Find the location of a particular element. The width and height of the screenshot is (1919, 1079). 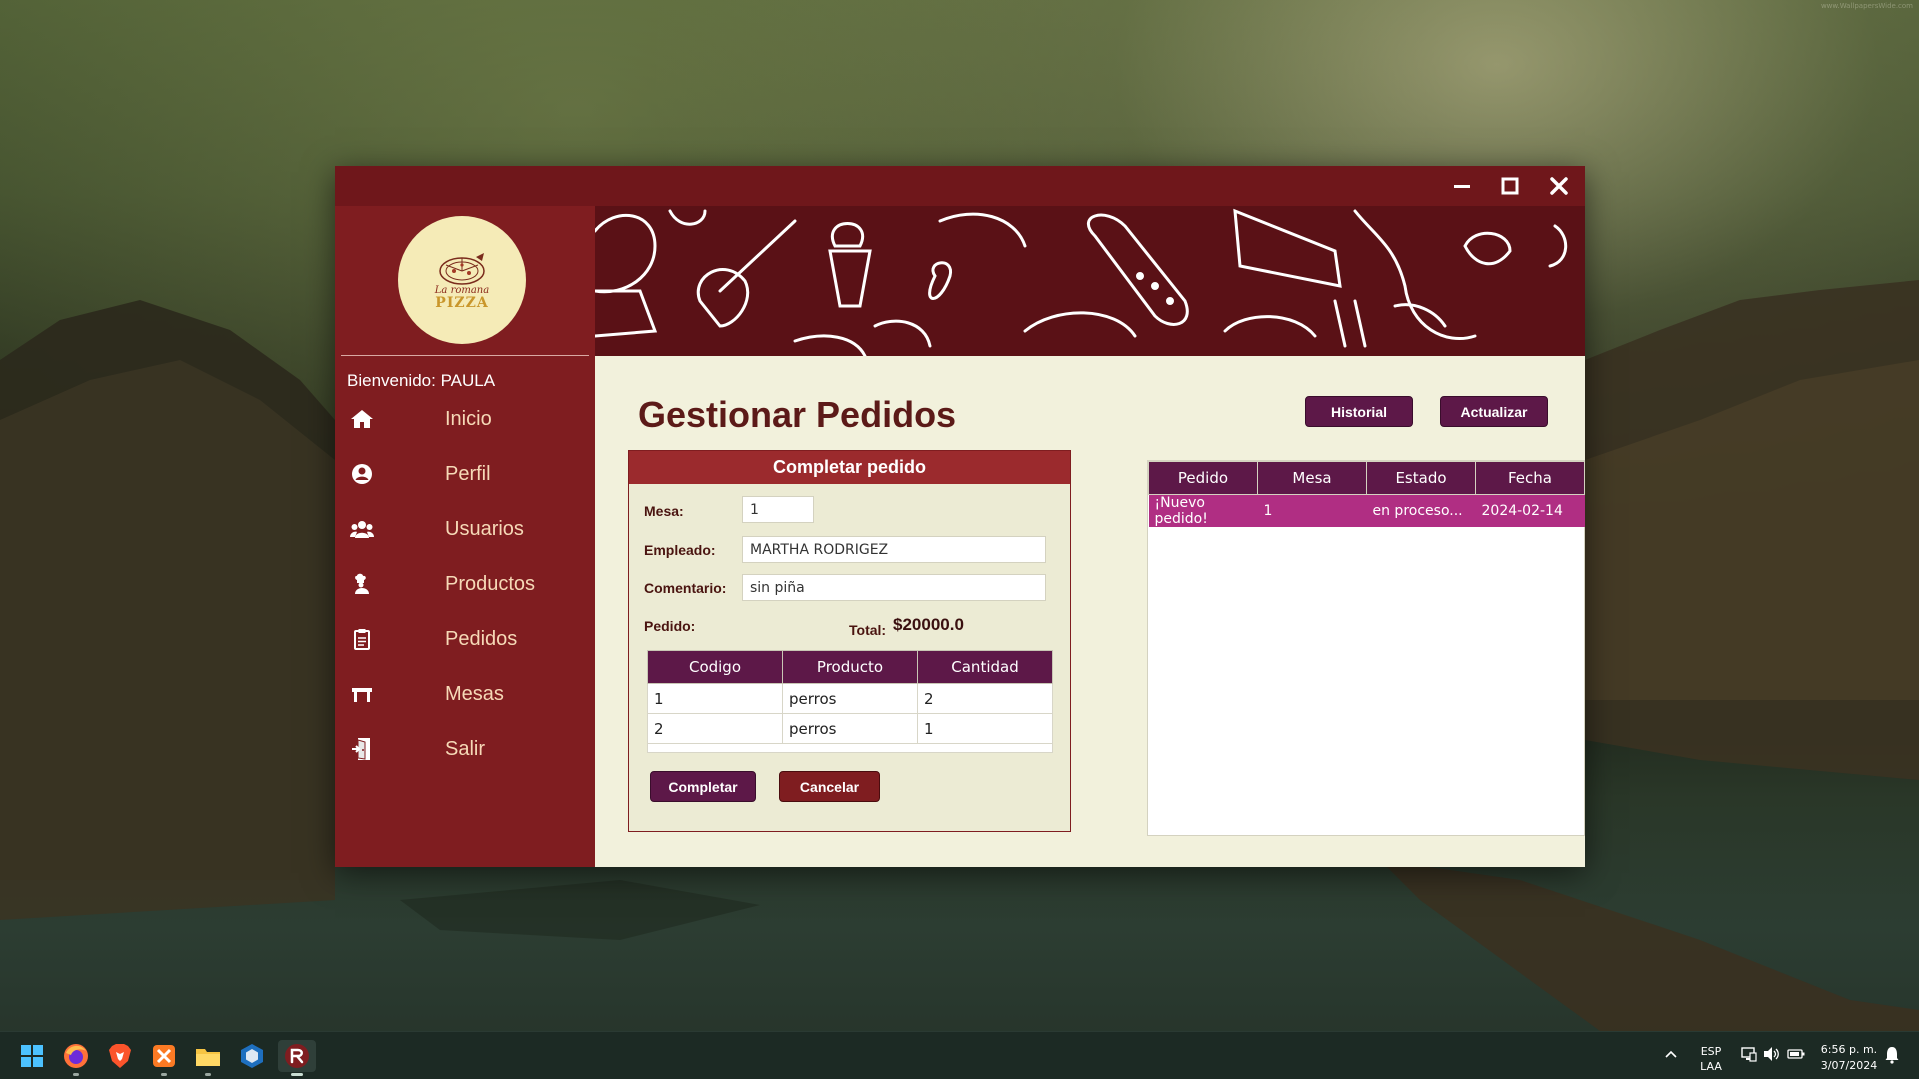

welcome-text: Bienvenido: PAULA is located at coordinates (421, 381).